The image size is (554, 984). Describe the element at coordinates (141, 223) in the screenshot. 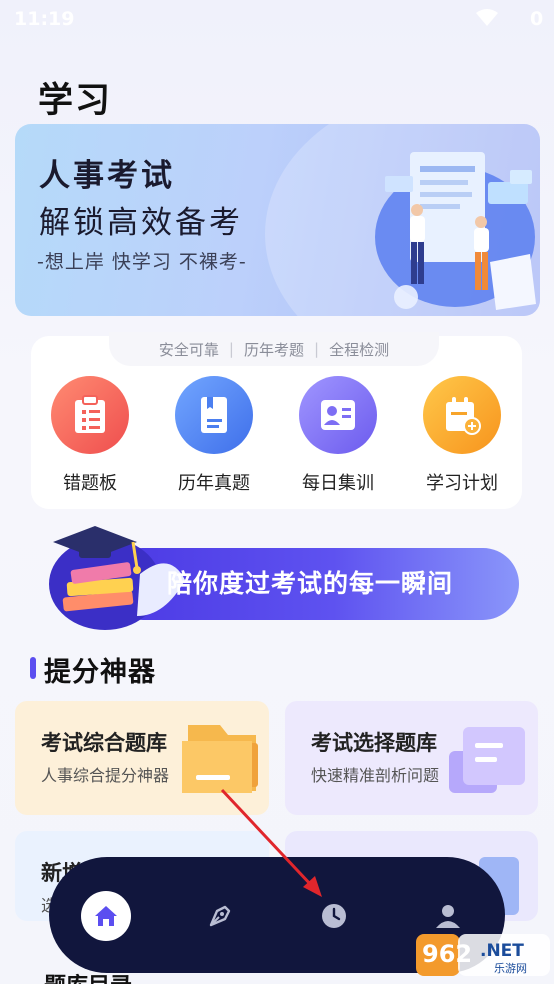

I see `banner-subtitle: 解锁高效备考` at that location.